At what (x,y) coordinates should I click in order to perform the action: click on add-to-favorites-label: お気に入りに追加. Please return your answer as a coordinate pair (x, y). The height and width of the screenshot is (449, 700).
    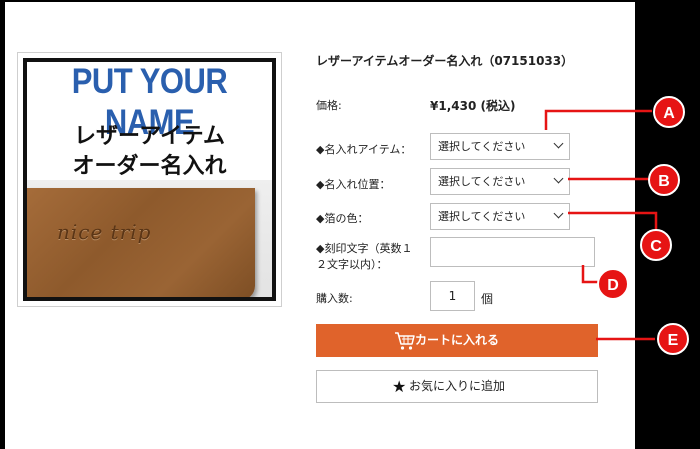
    Looking at the image, I should click on (456, 386).